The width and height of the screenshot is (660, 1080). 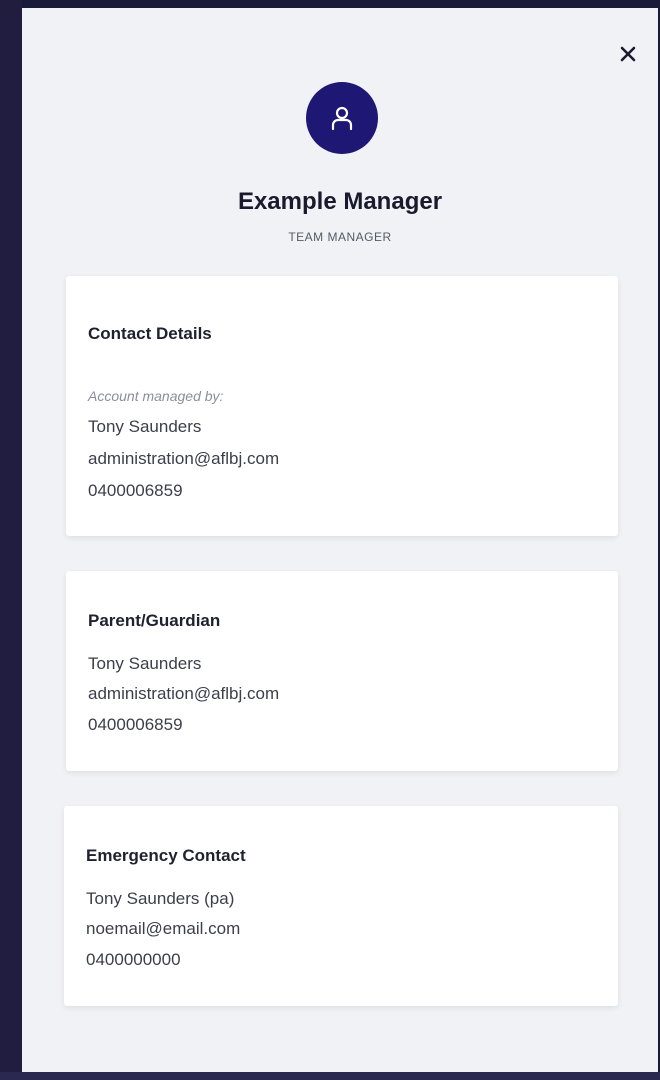 I want to click on account-managed-by-label: Account managed by:, so click(x=156, y=396).